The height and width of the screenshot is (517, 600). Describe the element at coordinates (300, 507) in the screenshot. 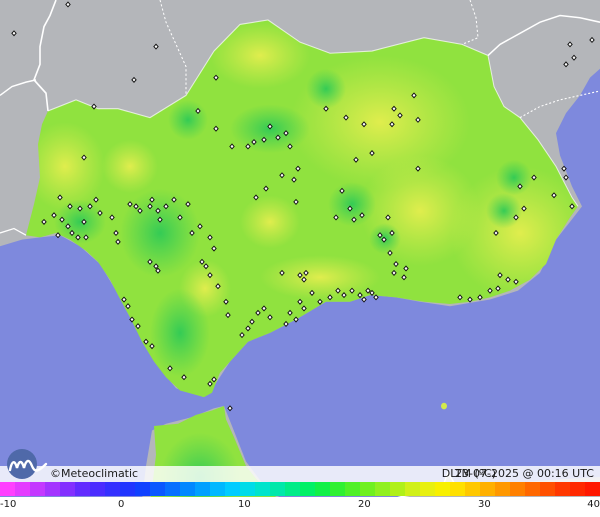

I see `legend-ticks: -10 0 10 20 30 40` at that location.